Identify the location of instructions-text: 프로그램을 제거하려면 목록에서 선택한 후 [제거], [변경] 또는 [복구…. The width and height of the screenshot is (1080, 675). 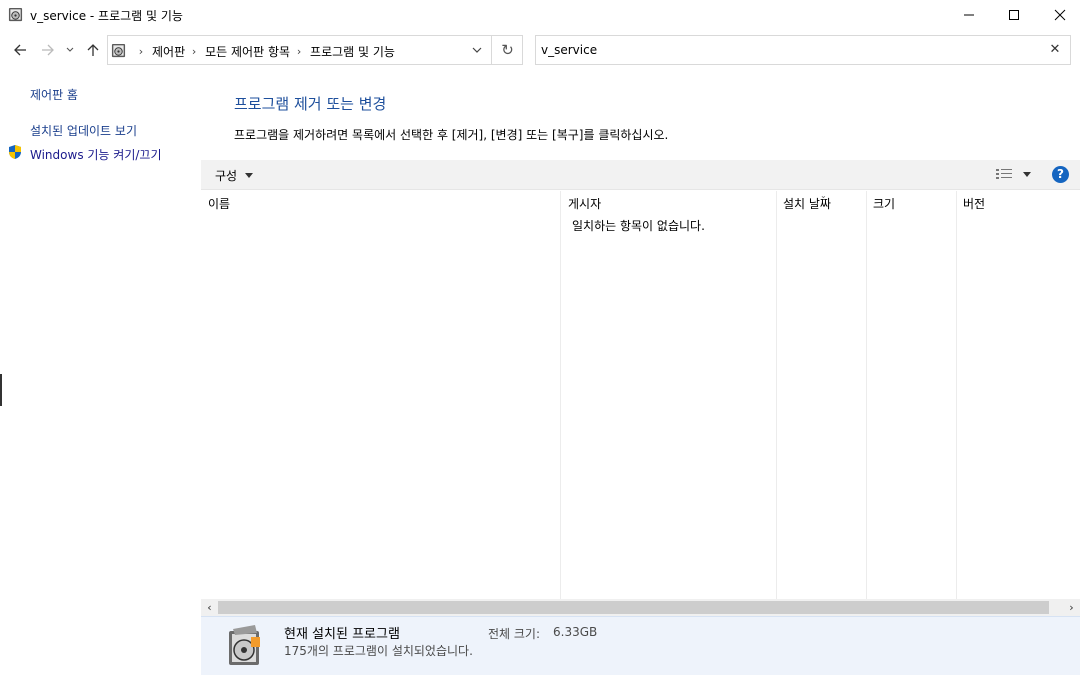
(451, 135).